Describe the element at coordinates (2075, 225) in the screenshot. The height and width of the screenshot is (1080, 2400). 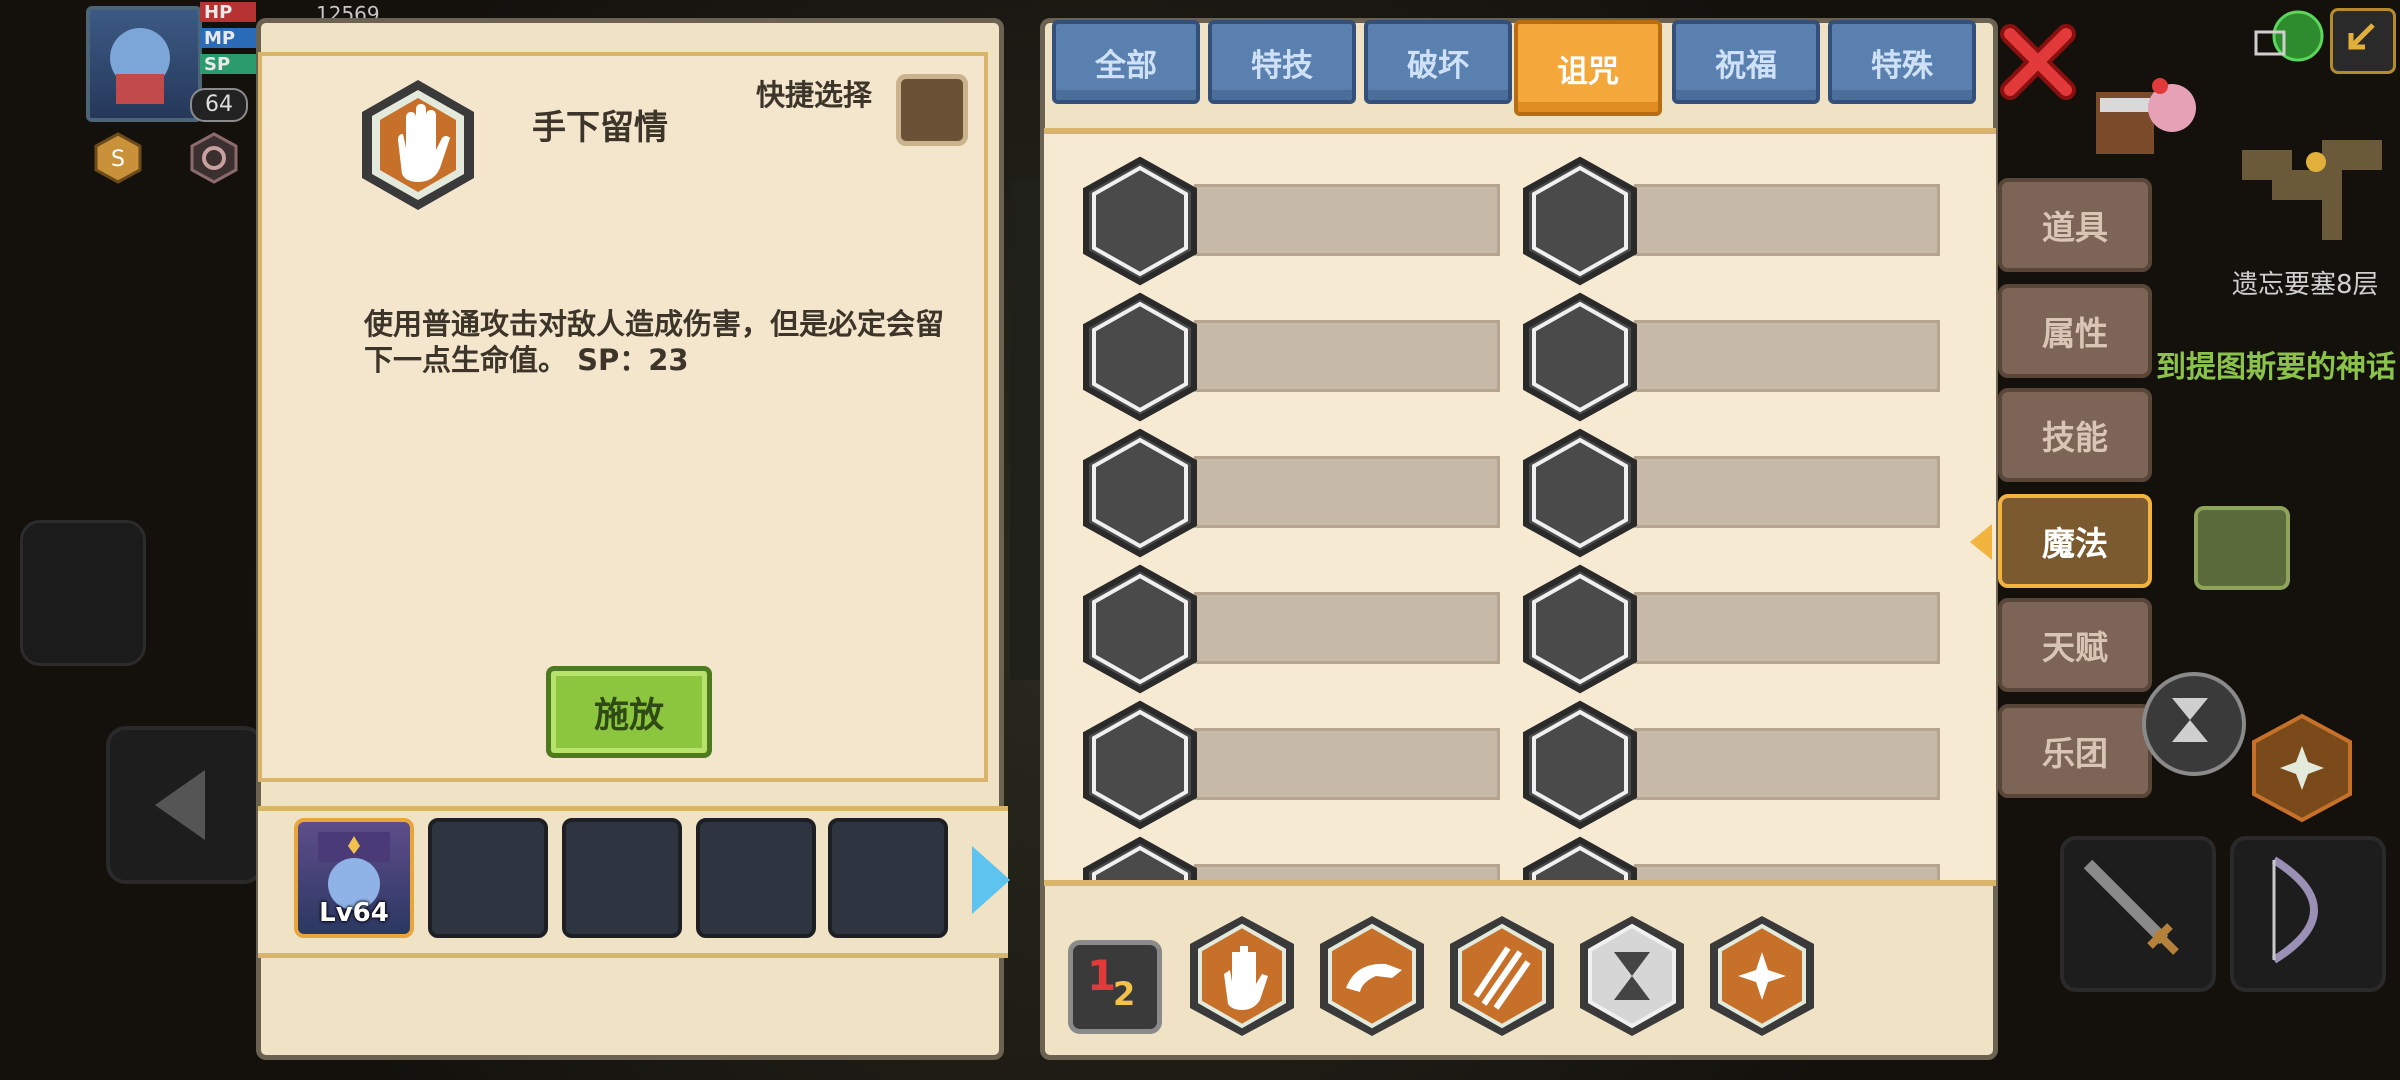
I see `side-menu-items: 道具` at that location.